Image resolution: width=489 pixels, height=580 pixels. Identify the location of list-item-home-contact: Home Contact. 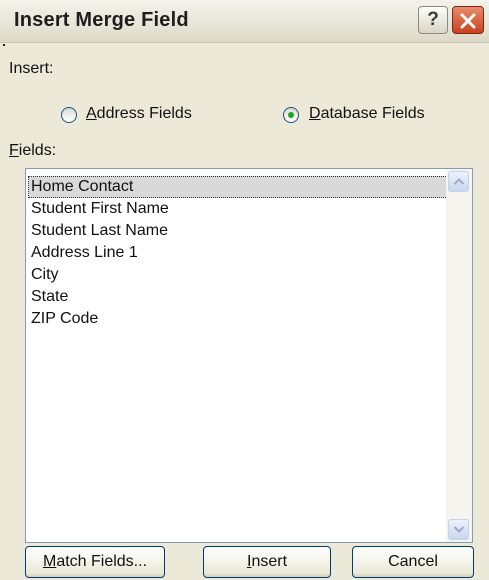
(238, 187).